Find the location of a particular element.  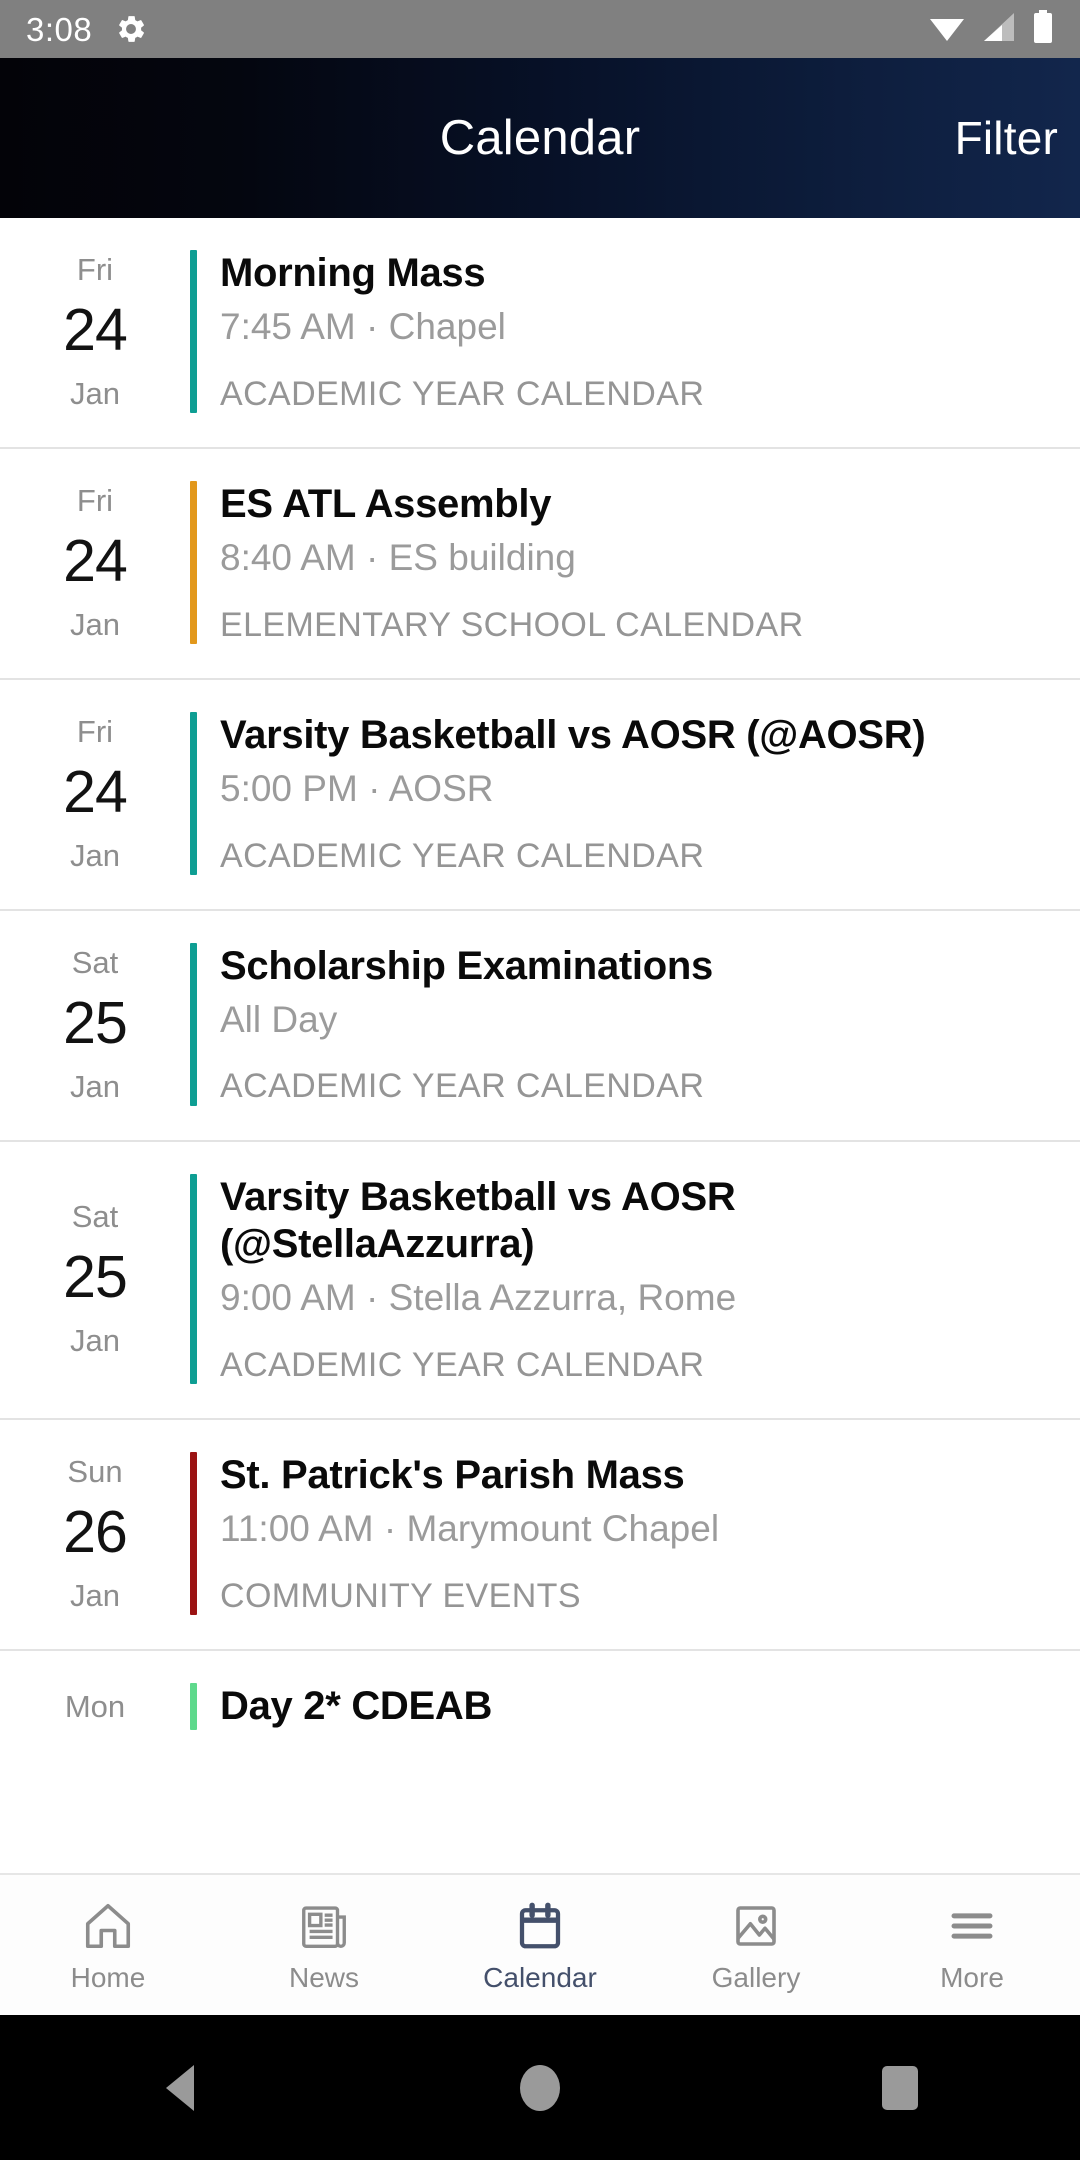

calendar-icon is located at coordinates (540, 1925).